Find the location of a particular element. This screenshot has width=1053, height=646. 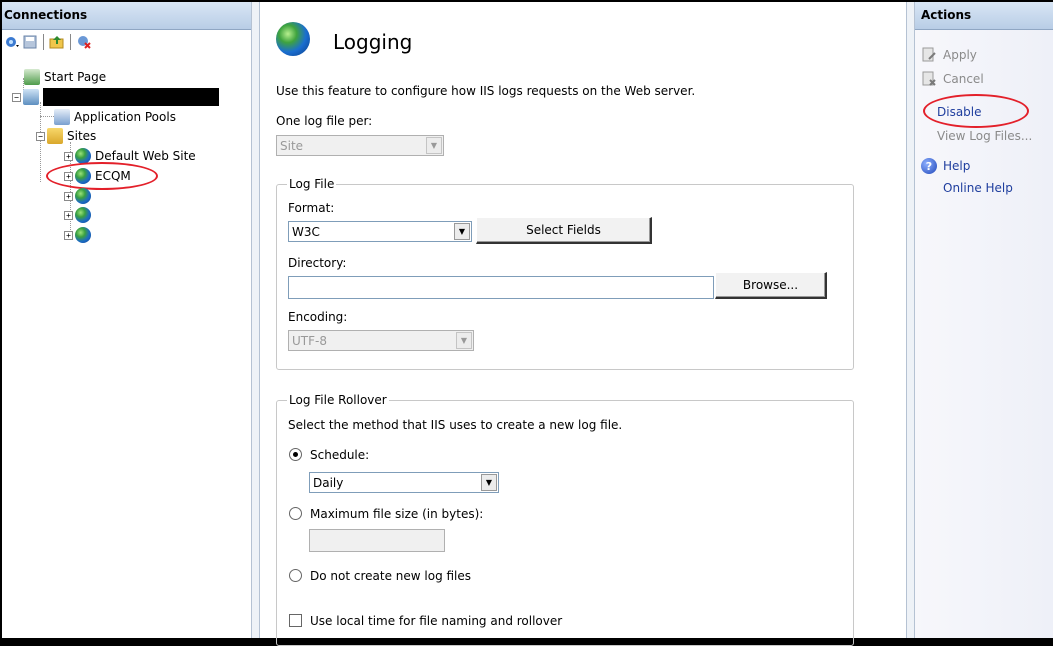

server-icon is located at coordinates (31, 97).